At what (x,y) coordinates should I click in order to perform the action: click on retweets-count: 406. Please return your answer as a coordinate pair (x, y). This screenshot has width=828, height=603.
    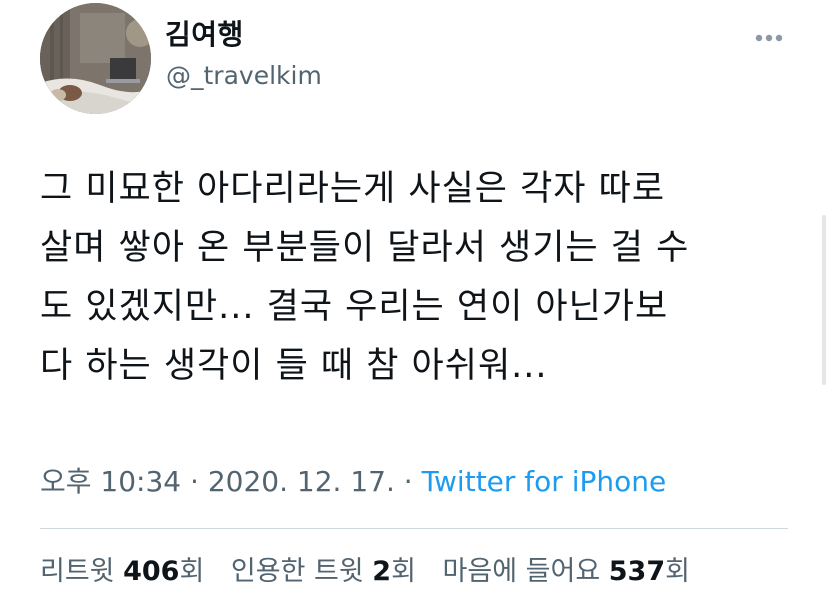
    Looking at the image, I should click on (151, 571).